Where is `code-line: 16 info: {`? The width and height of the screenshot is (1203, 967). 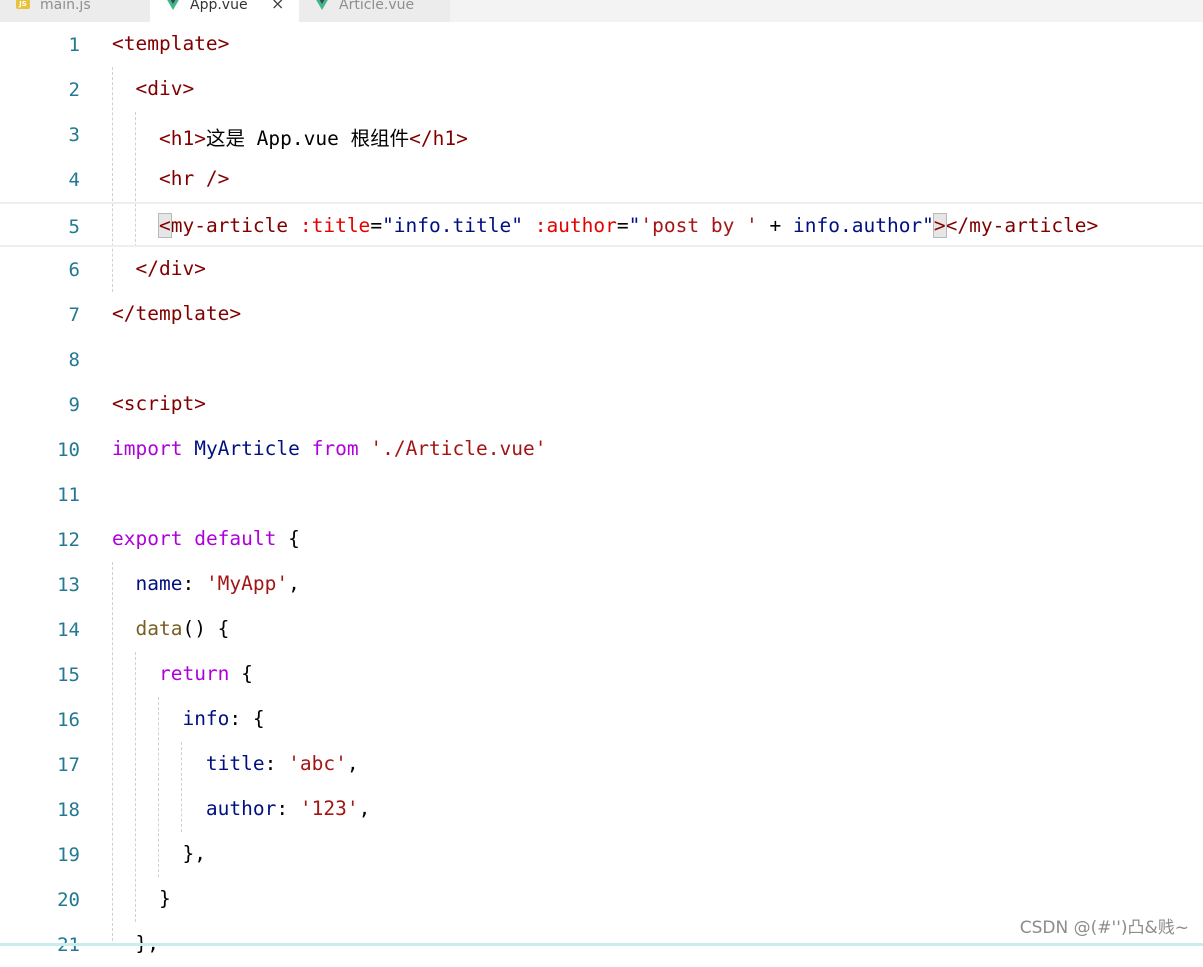
code-line: 16 info: { is located at coordinates (601, 719).